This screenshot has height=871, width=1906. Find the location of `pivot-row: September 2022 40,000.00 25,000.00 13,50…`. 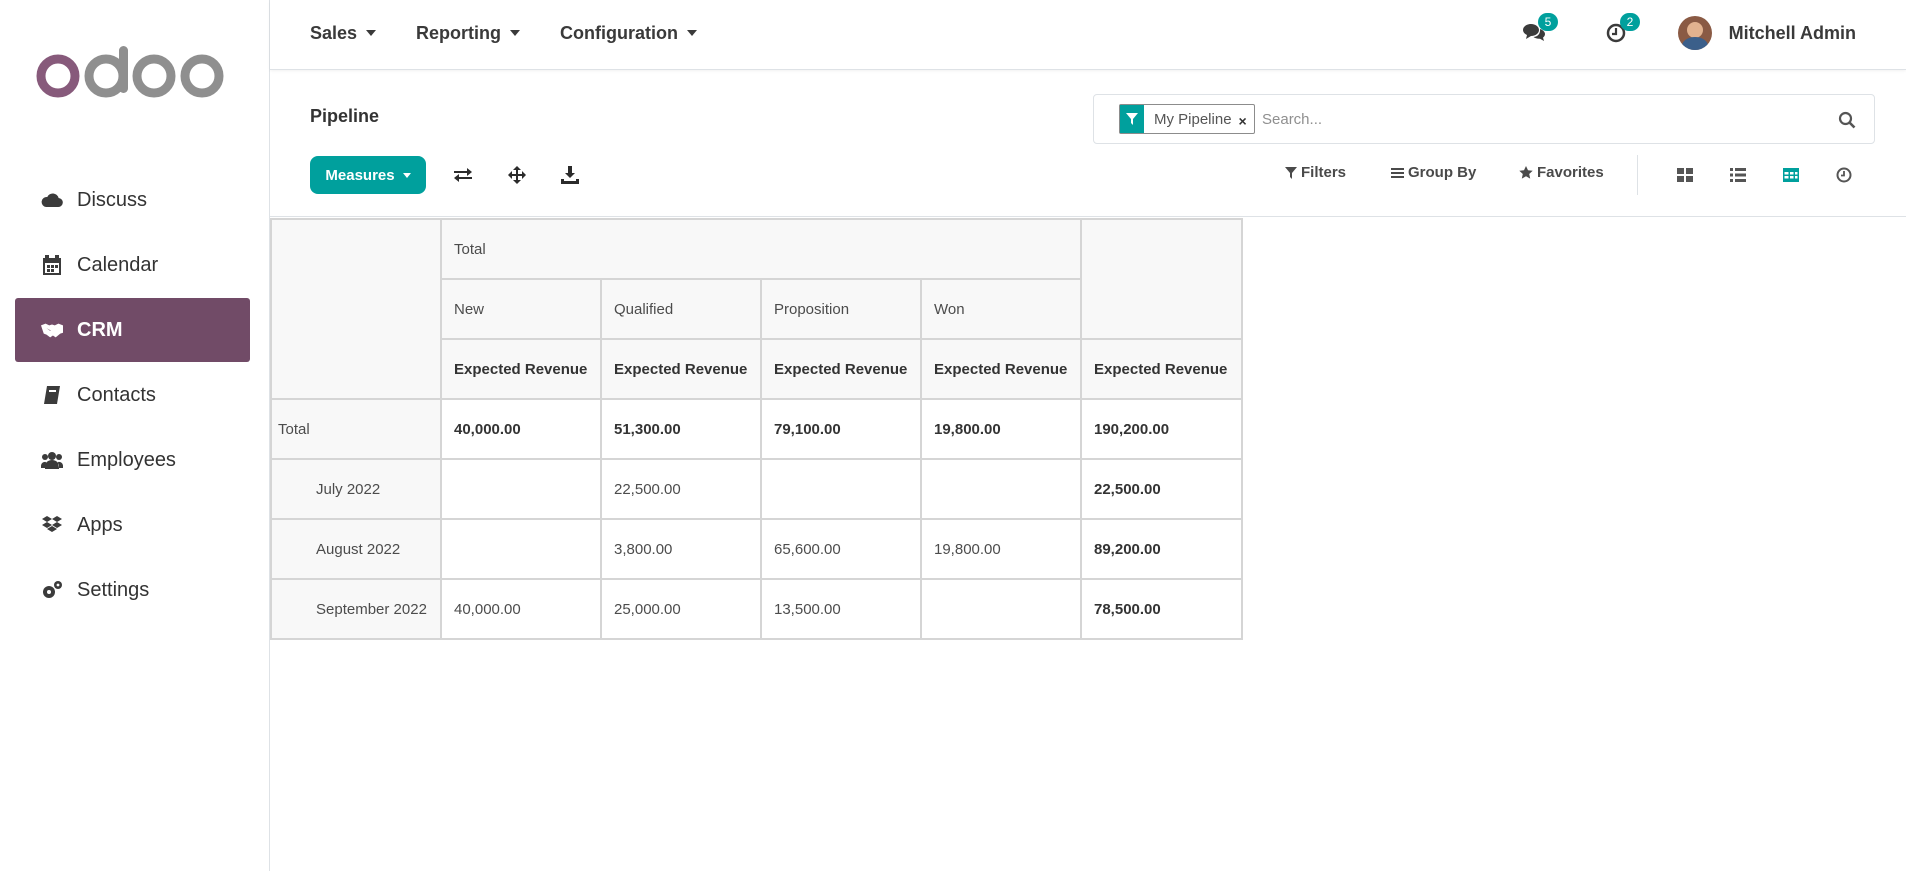

pivot-row: September 2022 40,000.00 25,000.00 13,50… is located at coordinates (756, 609).